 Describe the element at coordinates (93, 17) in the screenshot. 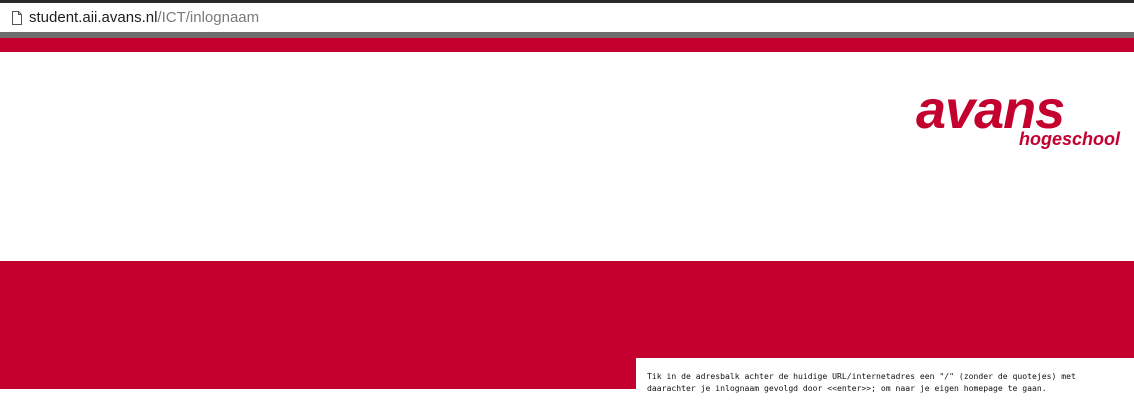

I see `url-host: student.aii.avans.nl` at that location.